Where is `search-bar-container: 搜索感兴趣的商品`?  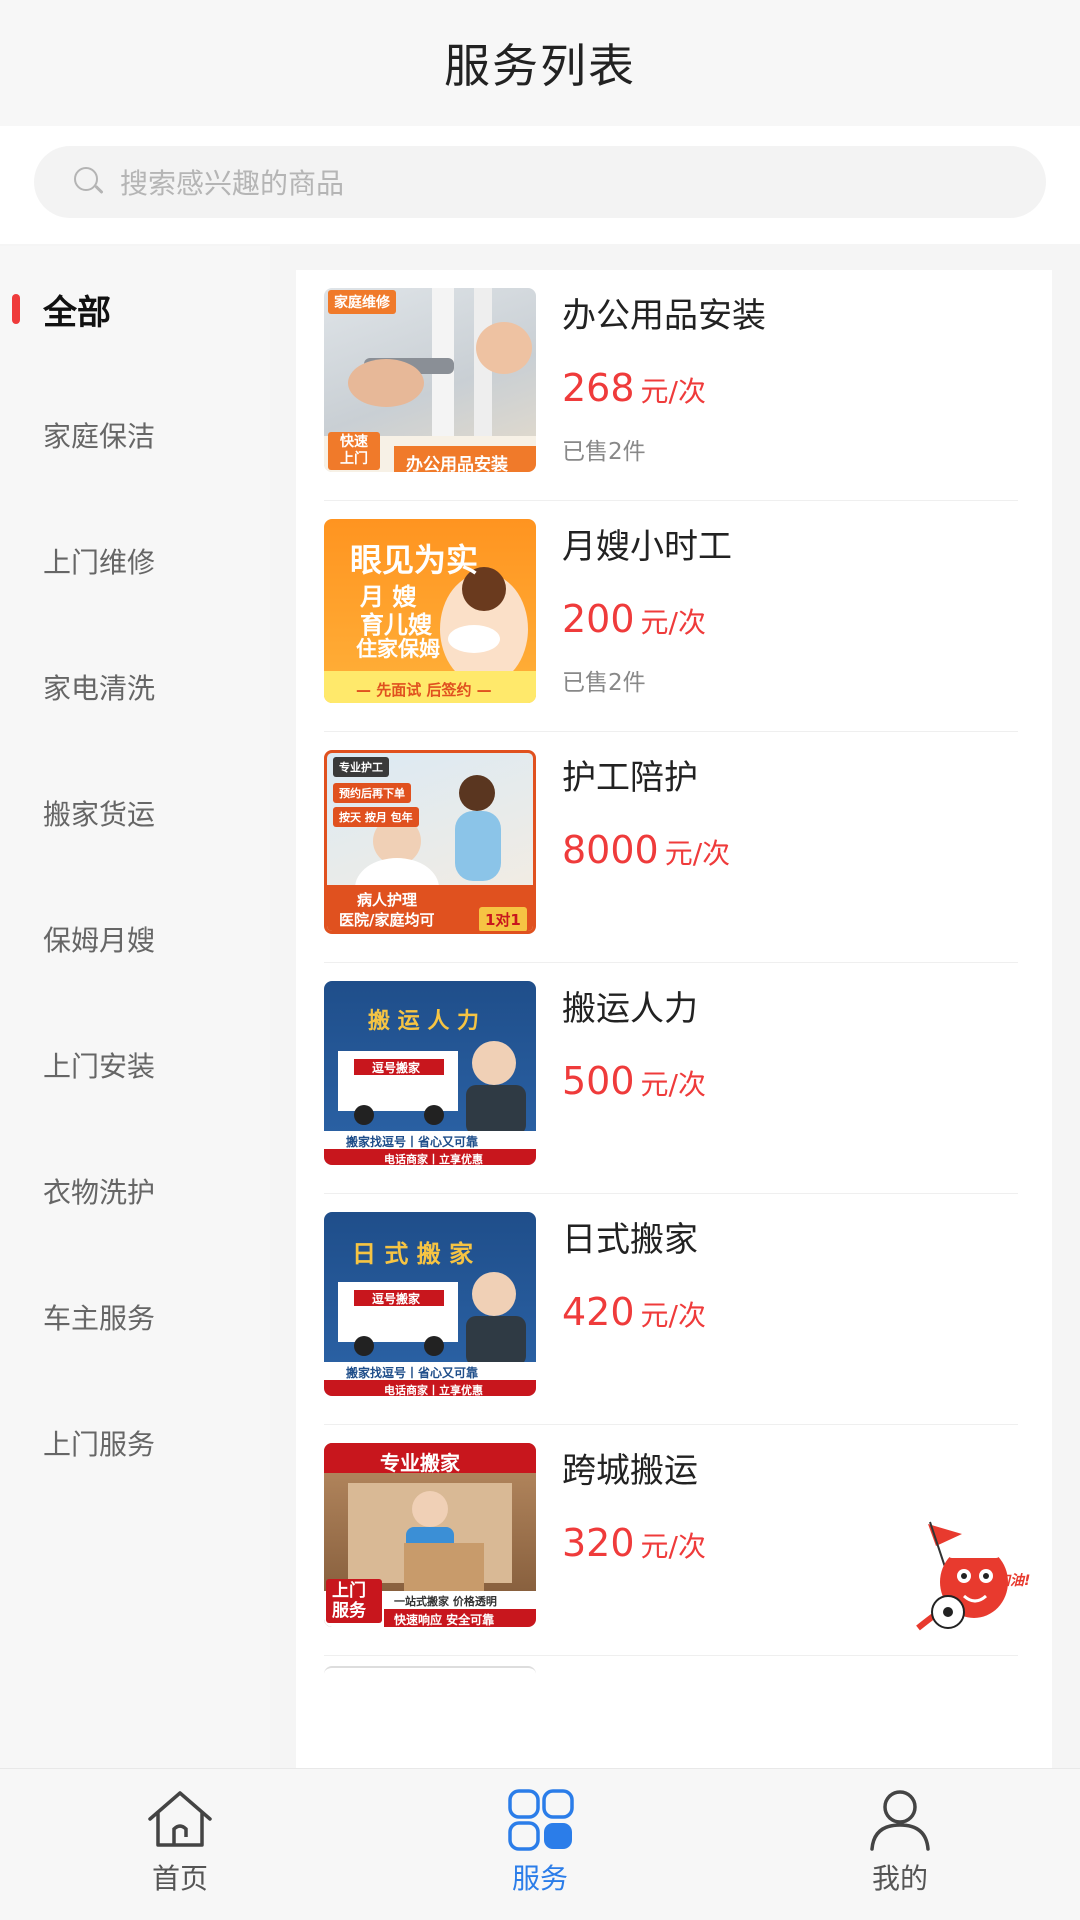 search-bar-container: 搜索感兴趣的商品 is located at coordinates (540, 185).